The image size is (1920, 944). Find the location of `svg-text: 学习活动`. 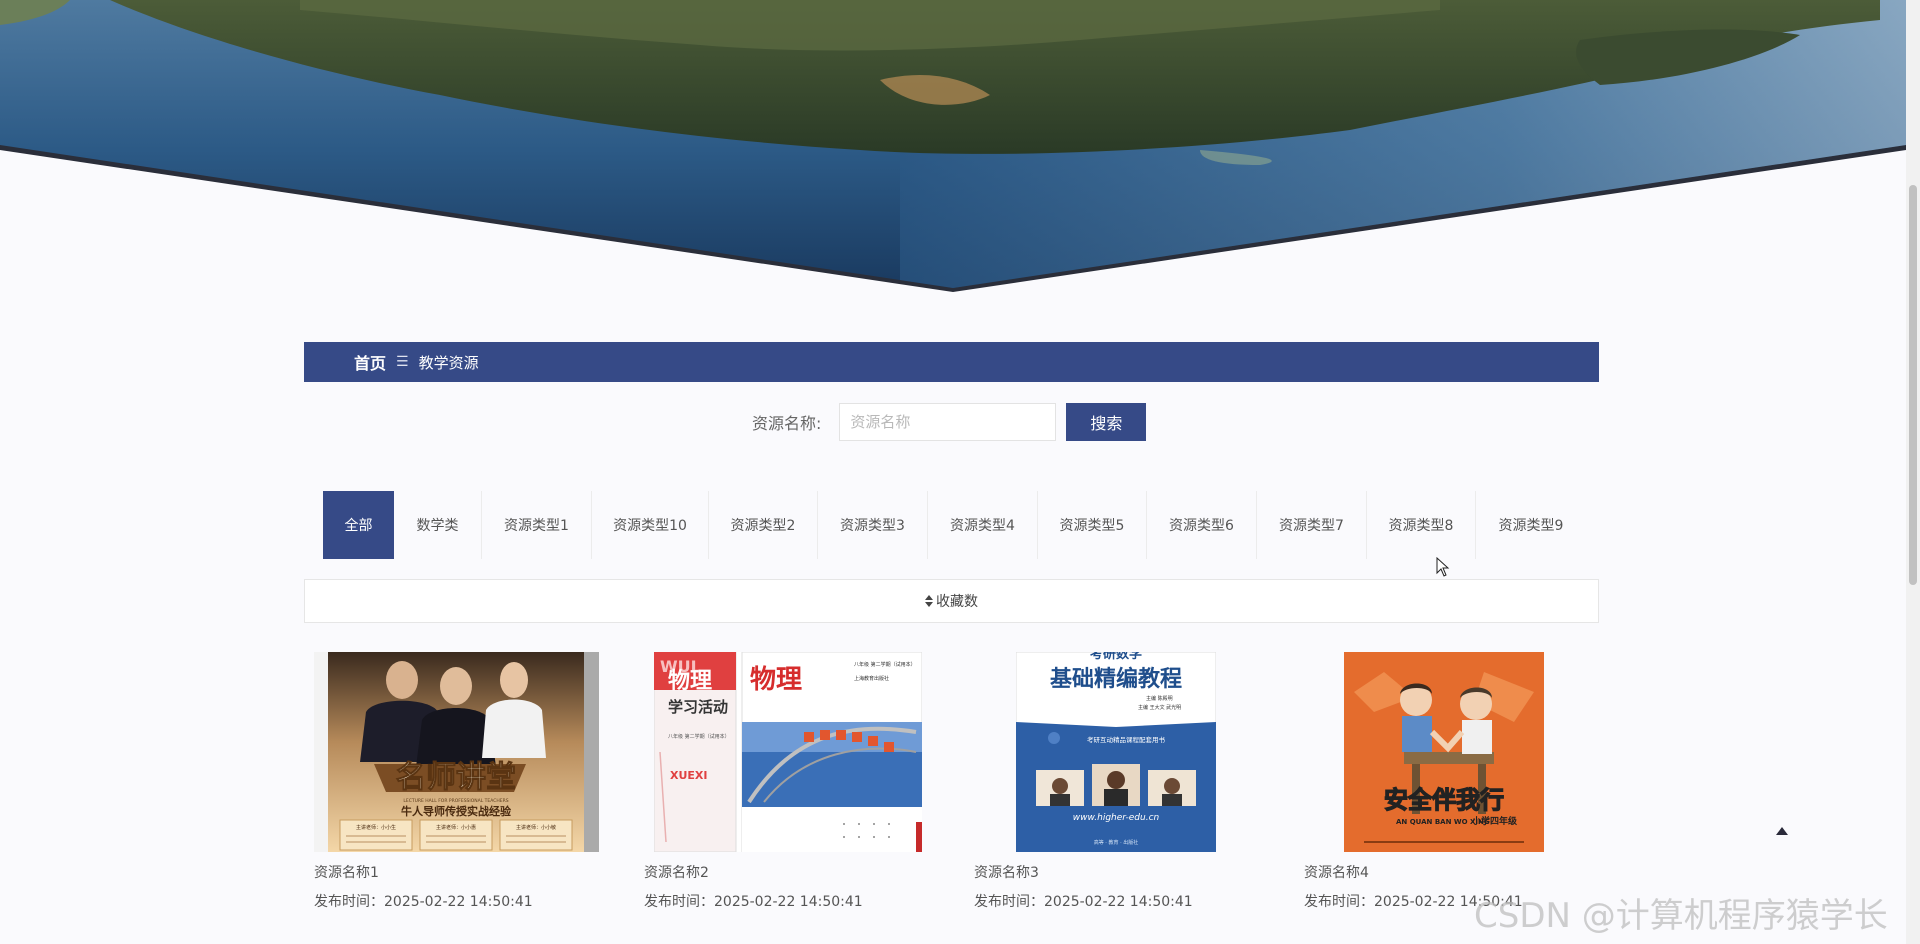

svg-text: 学习活动 is located at coordinates (698, 707).